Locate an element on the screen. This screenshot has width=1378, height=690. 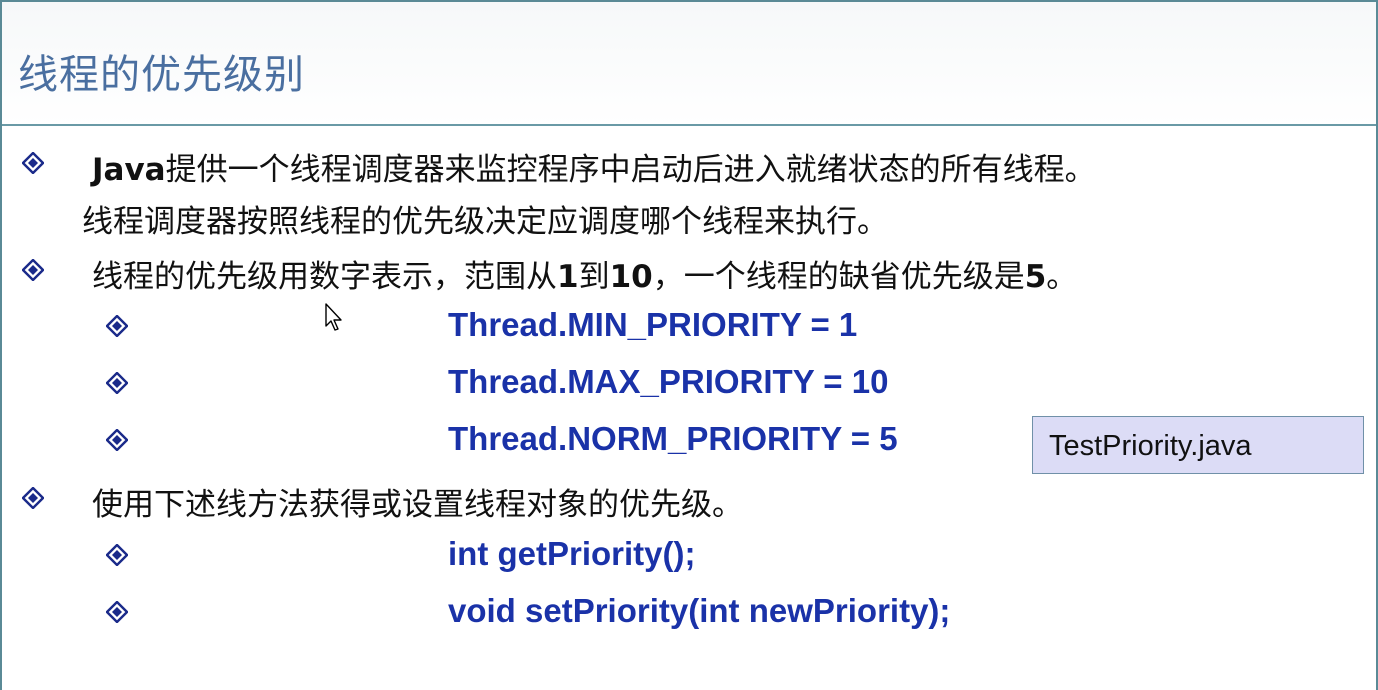
default-priority: 5 is located at coordinates (1035, 277).